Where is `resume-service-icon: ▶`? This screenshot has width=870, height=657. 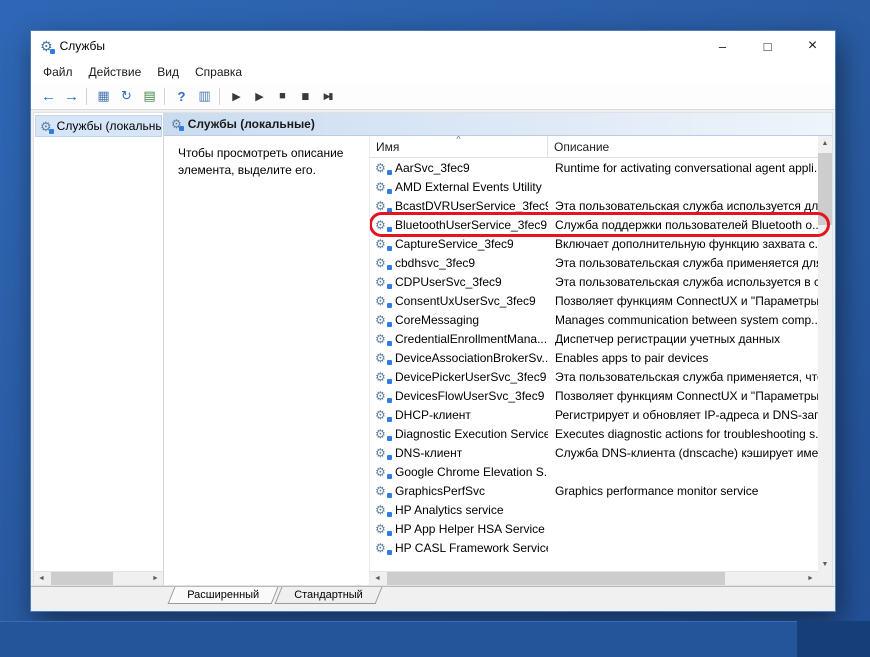
resume-service-icon: ▶ is located at coordinates (258, 96).